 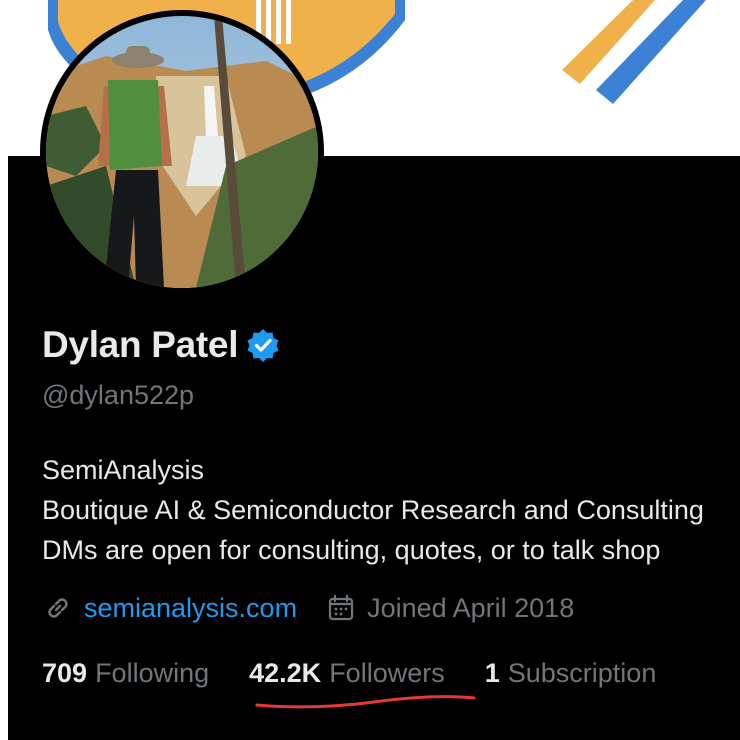 What do you see at coordinates (140, 344) in the screenshot?
I see `profile-name: Dylan Patel` at bounding box center [140, 344].